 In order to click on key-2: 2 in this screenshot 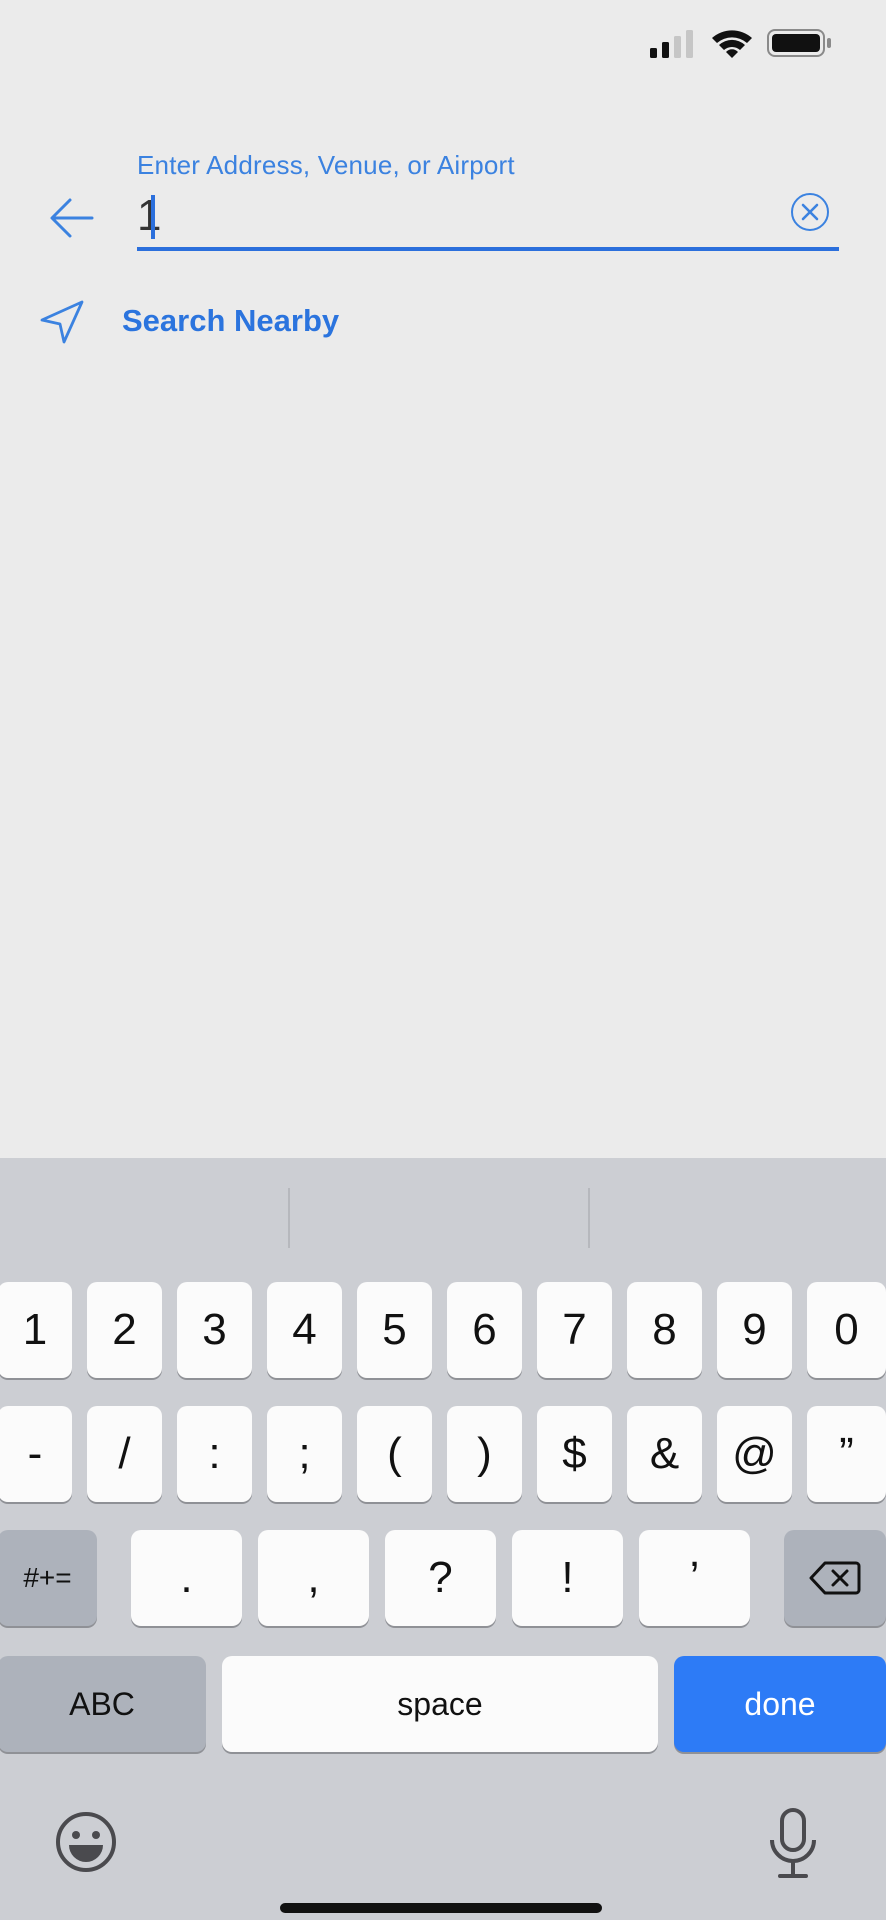, I will do `click(124, 1330)`.